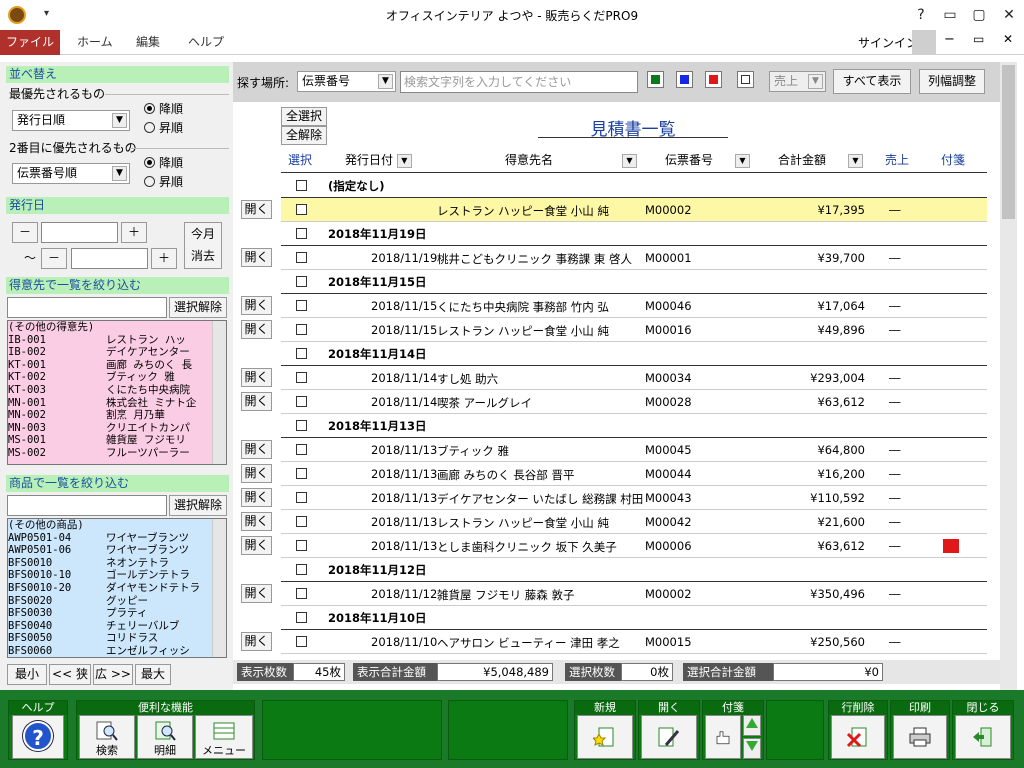  Describe the element at coordinates (952, 81) in the screenshot. I see `column-adjust-button: 列幅調整` at that location.